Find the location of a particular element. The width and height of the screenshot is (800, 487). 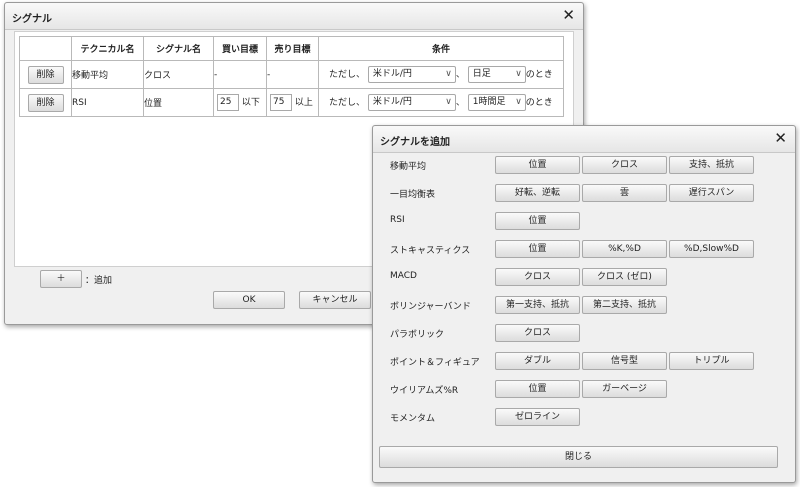

condition-cell: ただし、 米ドル/円 ∨ 、 1時間足 ∨ のとき is located at coordinates (441, 102).